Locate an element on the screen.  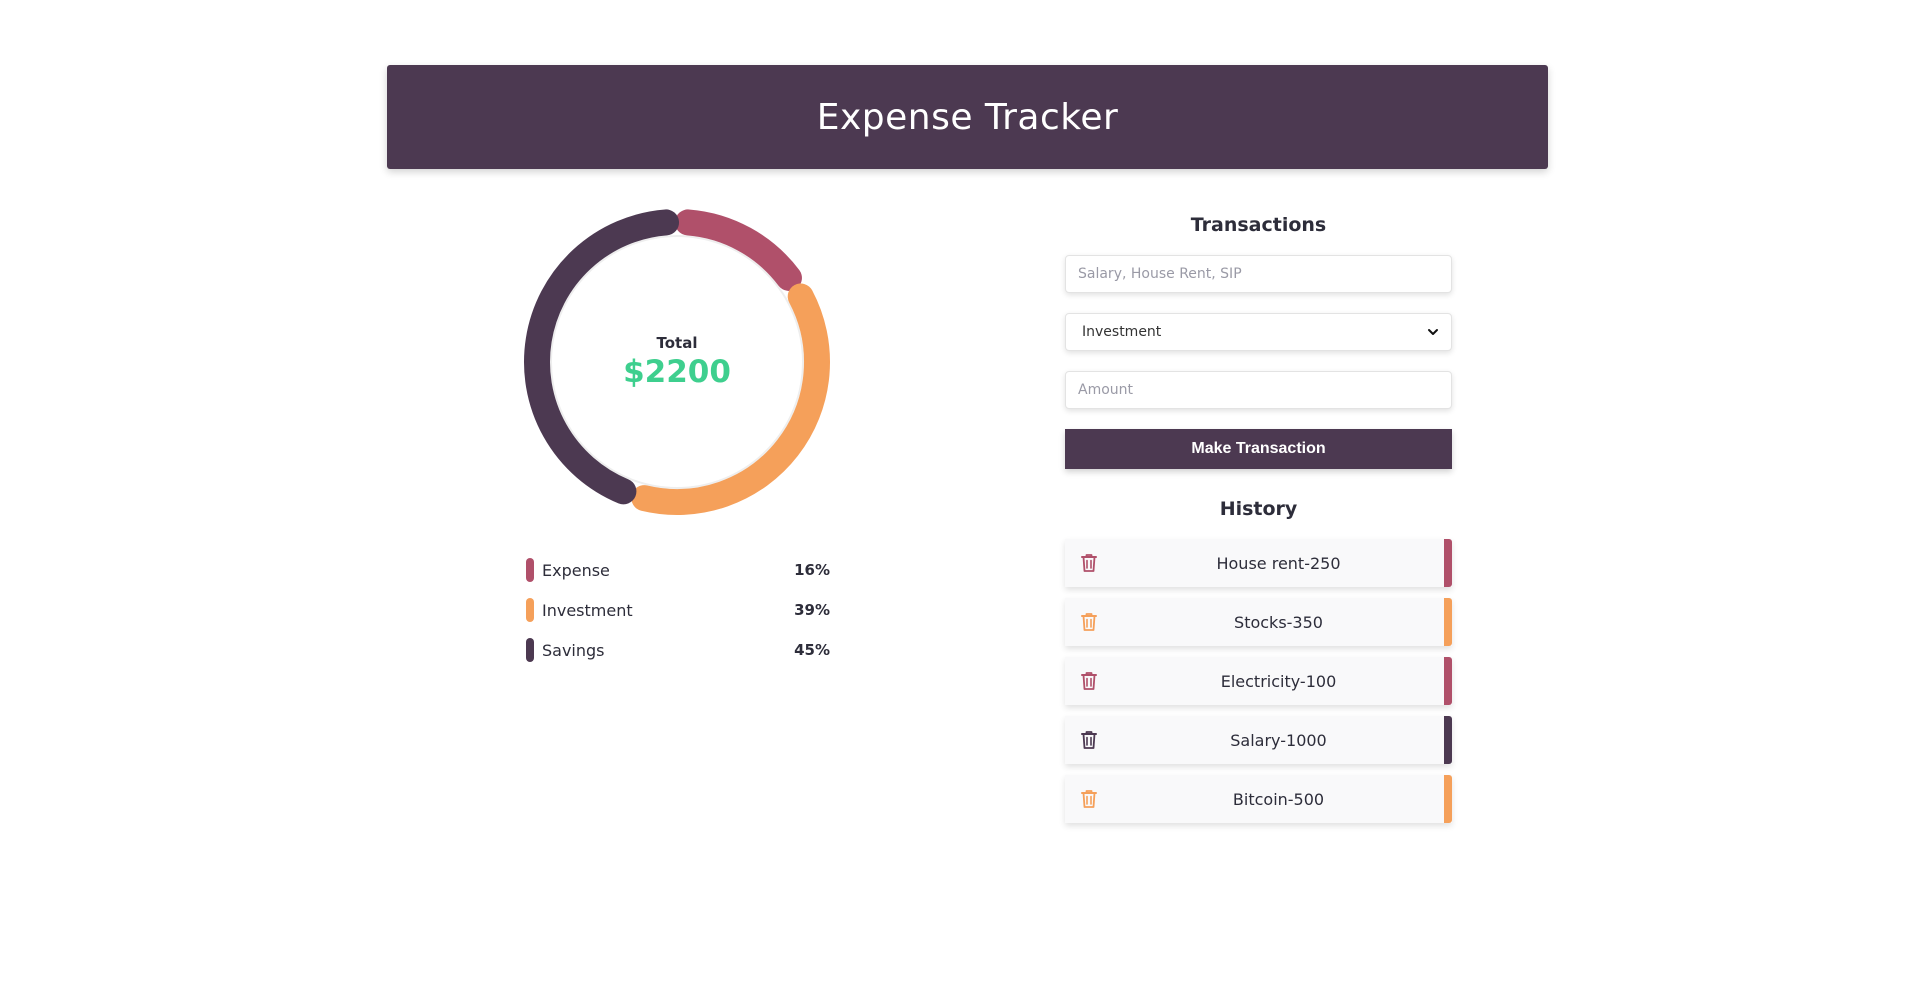
history-item: House rent-250 is located at coordinates (1258, 563).